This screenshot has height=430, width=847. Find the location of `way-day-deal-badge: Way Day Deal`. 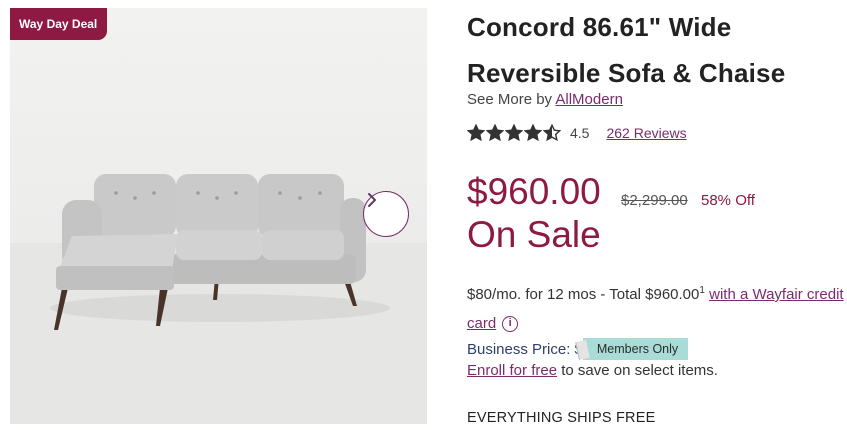

way-day-deal-badge: Way Day Deal is located at coordinates (59, 24).